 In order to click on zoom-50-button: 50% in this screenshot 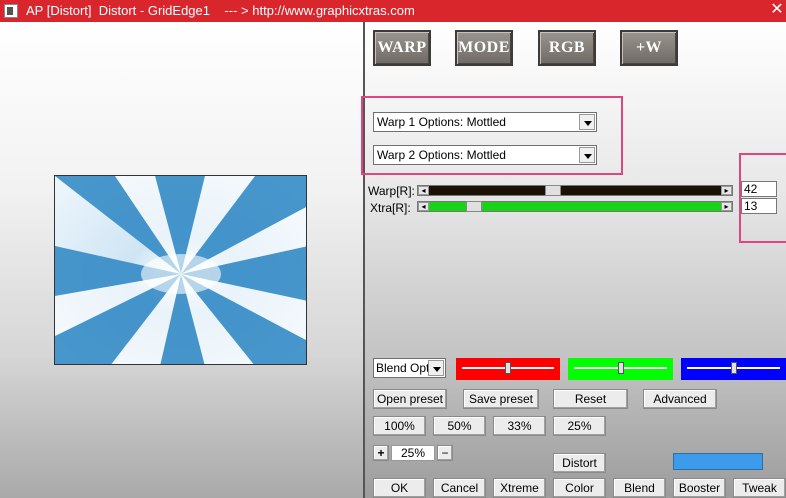, I will do `click(459, 426)`.